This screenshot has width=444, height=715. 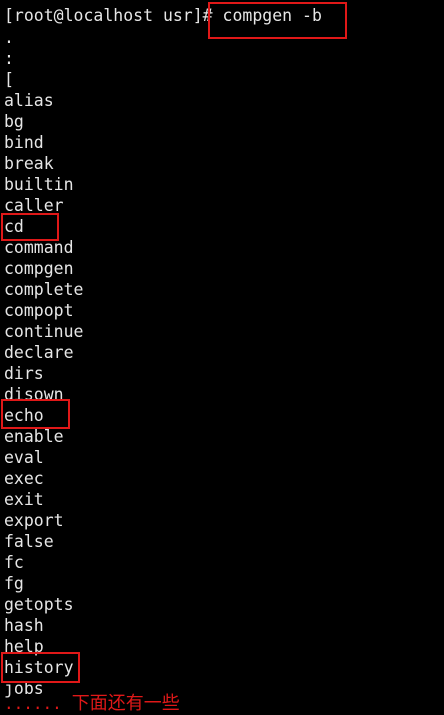 I want to click on builtin-line: bg, so click(x=14, y=121).